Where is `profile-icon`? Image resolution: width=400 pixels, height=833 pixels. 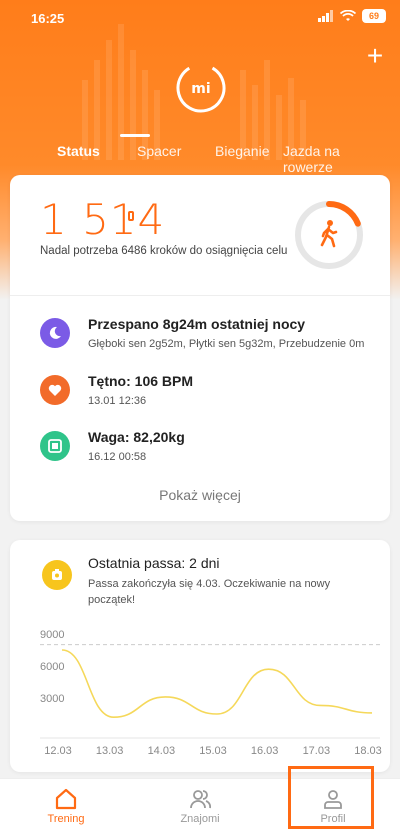
profile-icon is located at coordinates (333, 799).